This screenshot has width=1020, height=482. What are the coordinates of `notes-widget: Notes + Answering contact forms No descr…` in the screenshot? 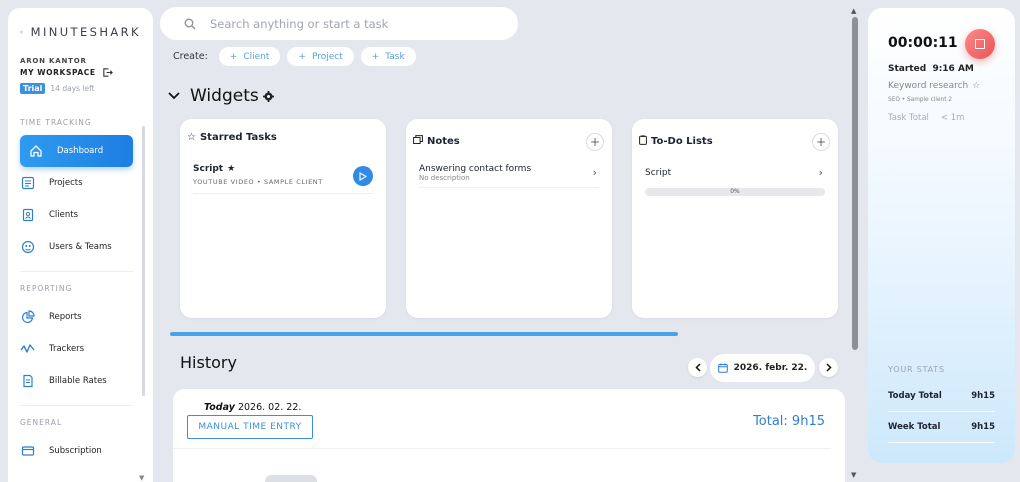 It's located at (509, 218).